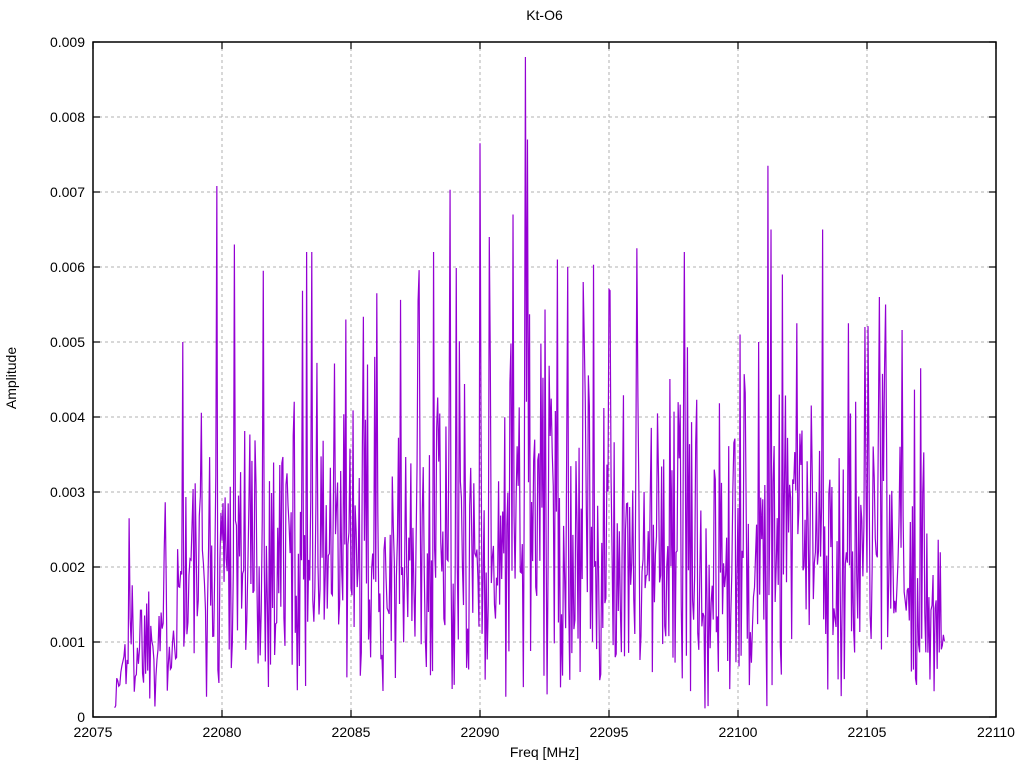 The height and width of the screenshot is (768, 1024). I want to click on y-tick-label: 0.004, so click(67, 417).